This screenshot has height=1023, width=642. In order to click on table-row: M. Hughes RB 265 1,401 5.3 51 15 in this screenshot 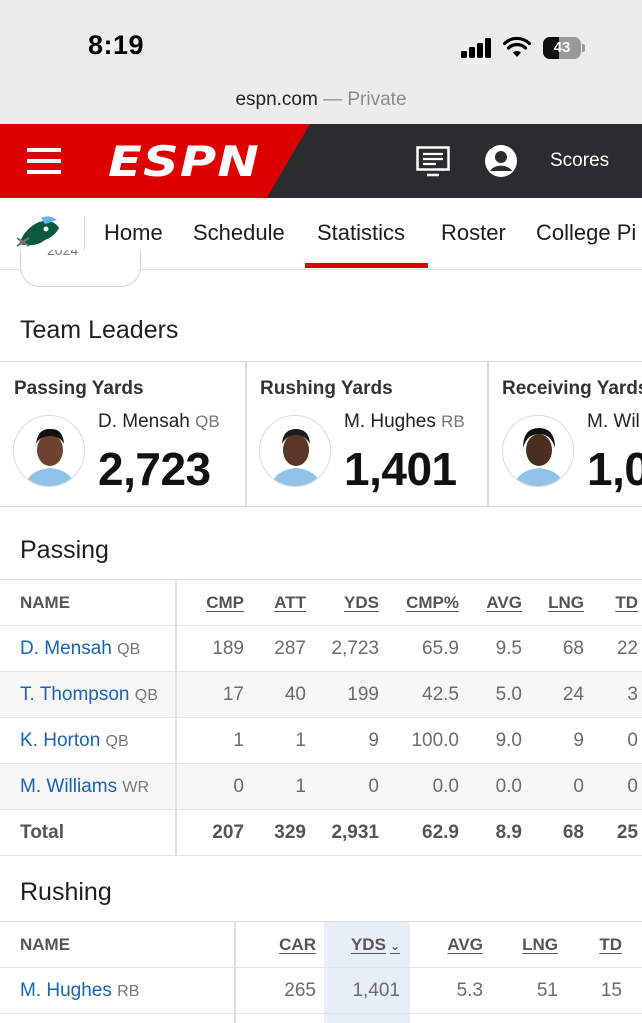, I will do `click(321, 990)`.